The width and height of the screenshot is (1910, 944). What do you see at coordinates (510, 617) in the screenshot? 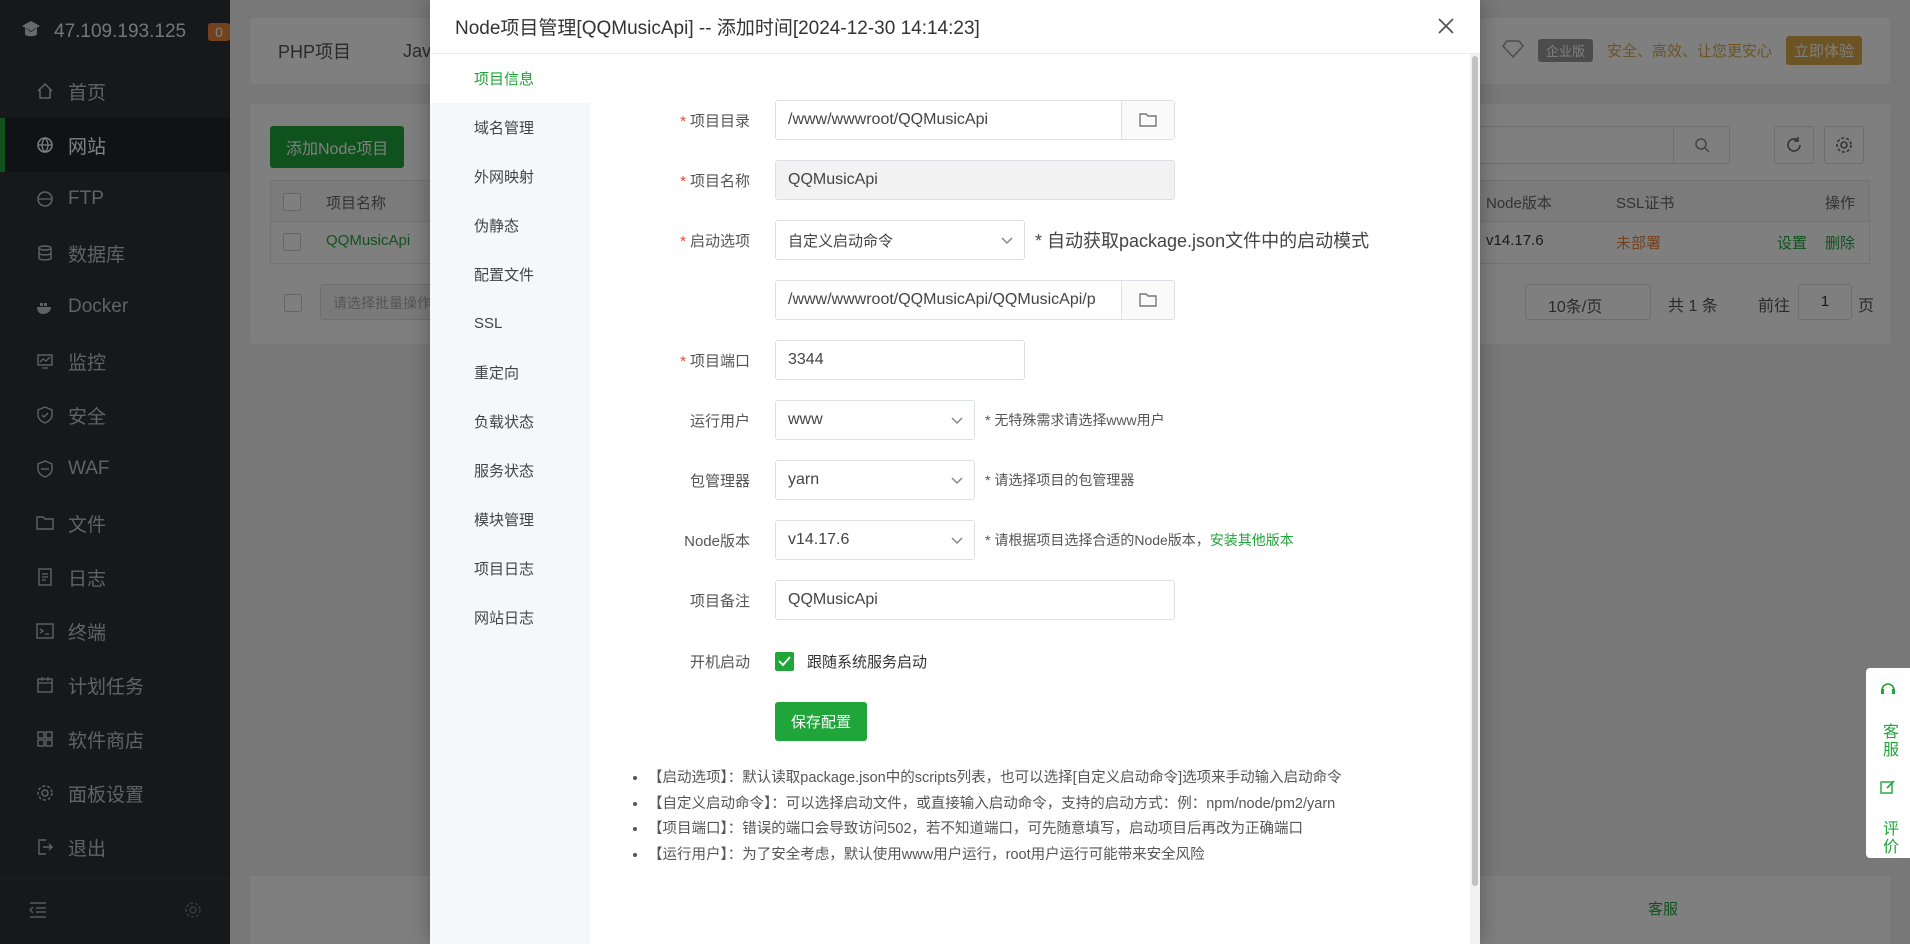
I see `modal-nav-item: 网站日志` at bounding box center [510, 617].